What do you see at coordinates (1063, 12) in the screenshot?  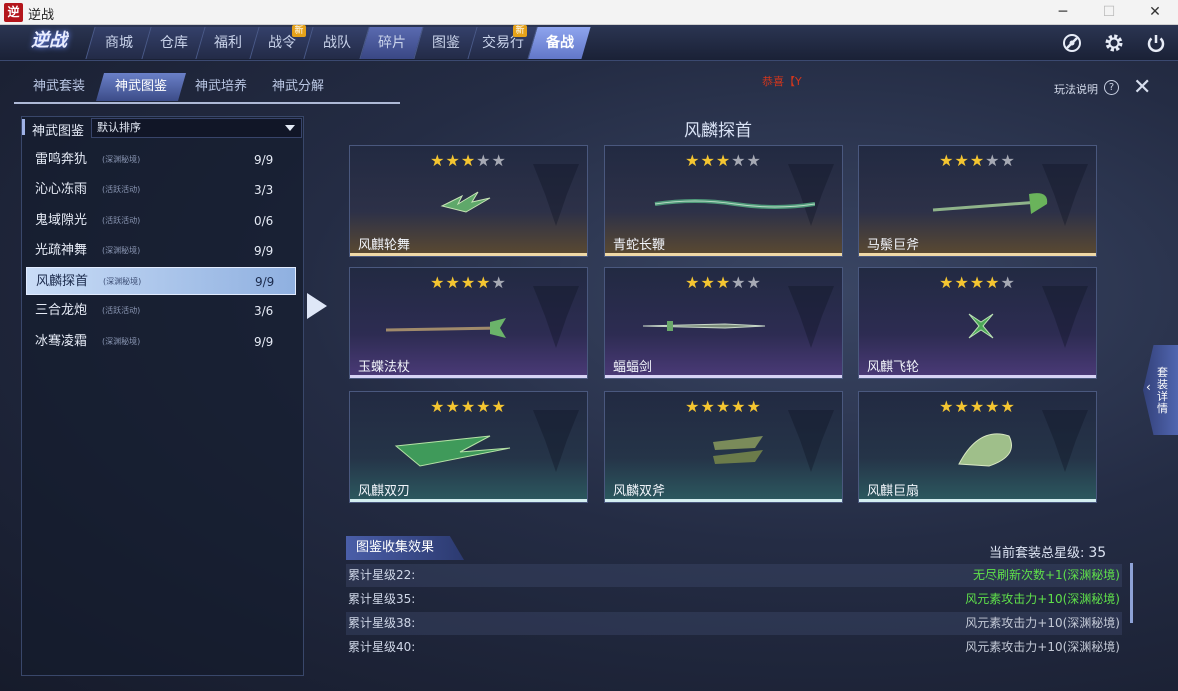 I see `minimize-button: ─` at bounding box center [1063, 12].